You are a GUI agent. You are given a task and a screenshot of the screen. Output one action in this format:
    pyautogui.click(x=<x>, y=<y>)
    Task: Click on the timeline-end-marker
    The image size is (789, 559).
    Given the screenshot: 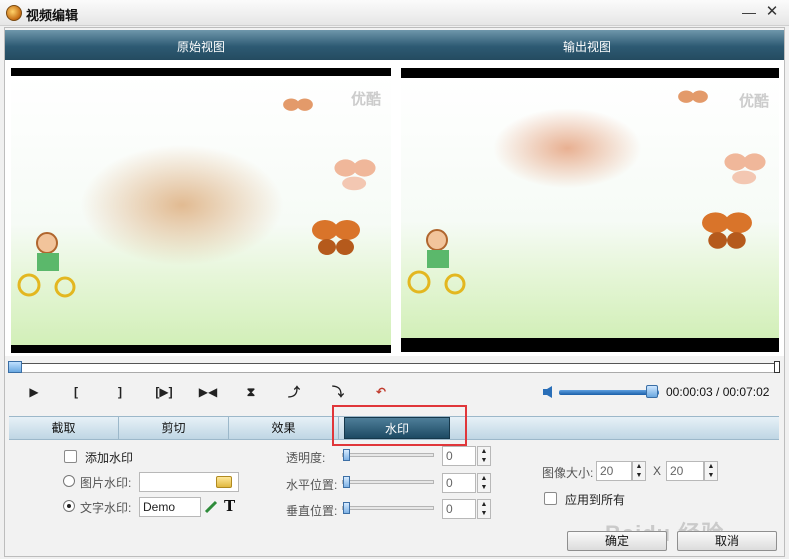 What is the action you would take?
    pyautogui.click(x=777, y=367)
    